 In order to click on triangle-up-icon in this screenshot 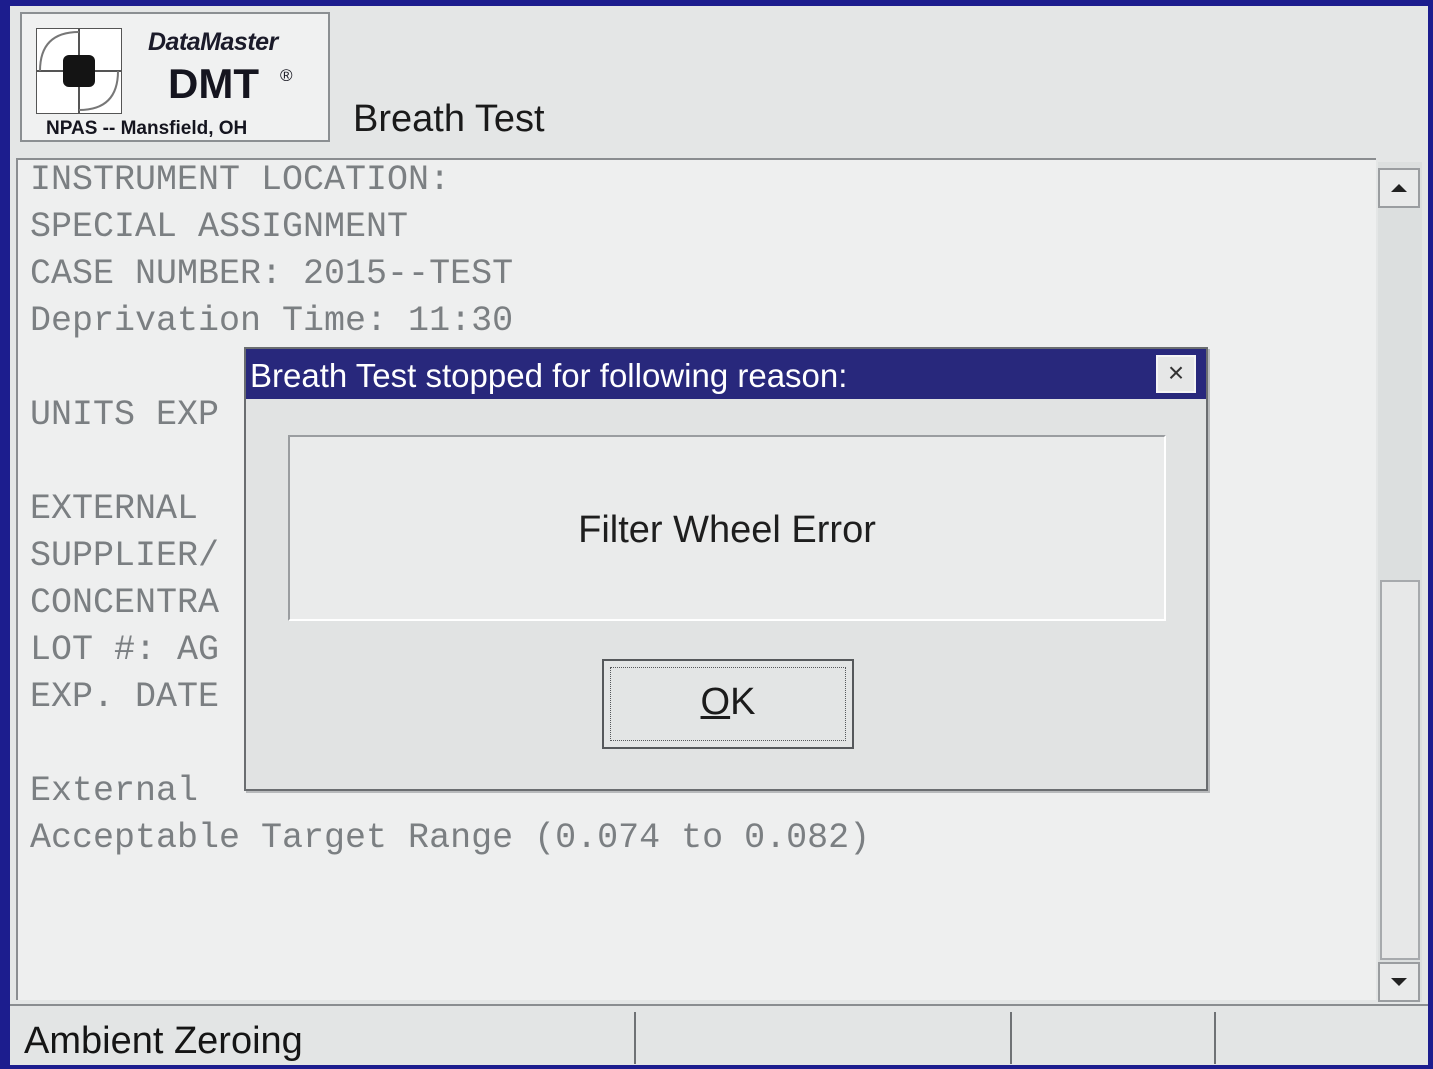, I will do `click(1399, 188)`.